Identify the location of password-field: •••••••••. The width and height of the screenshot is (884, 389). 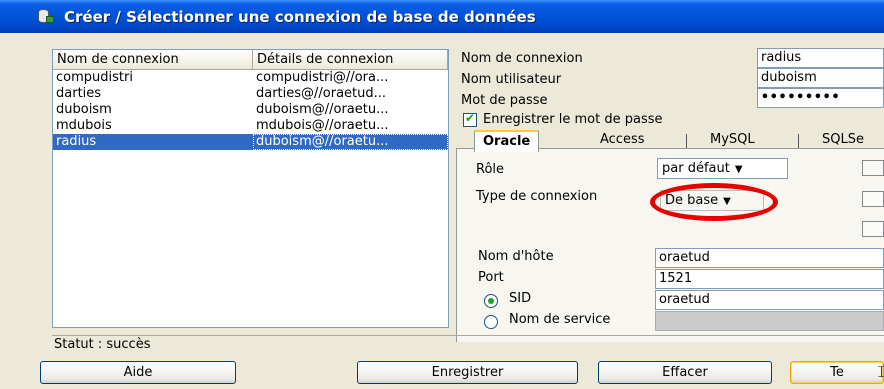
(820, 98).